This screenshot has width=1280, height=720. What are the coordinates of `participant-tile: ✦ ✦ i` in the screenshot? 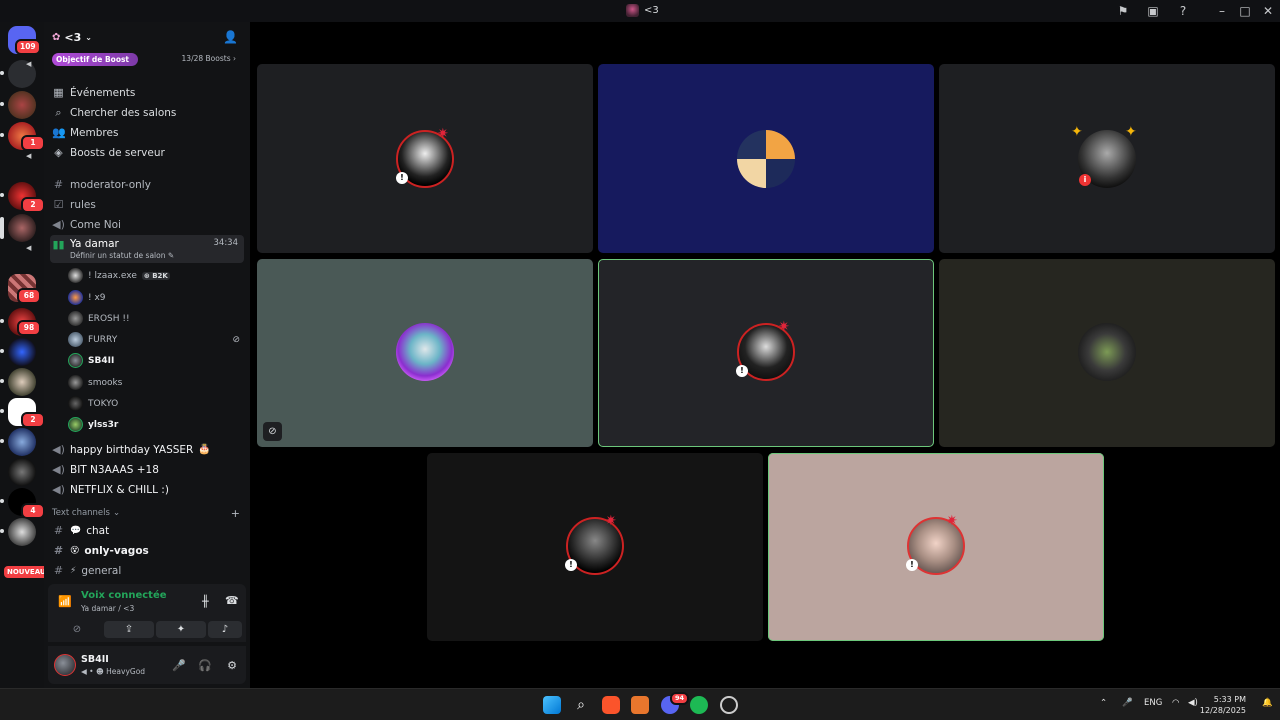 It's located at (1107, 158).